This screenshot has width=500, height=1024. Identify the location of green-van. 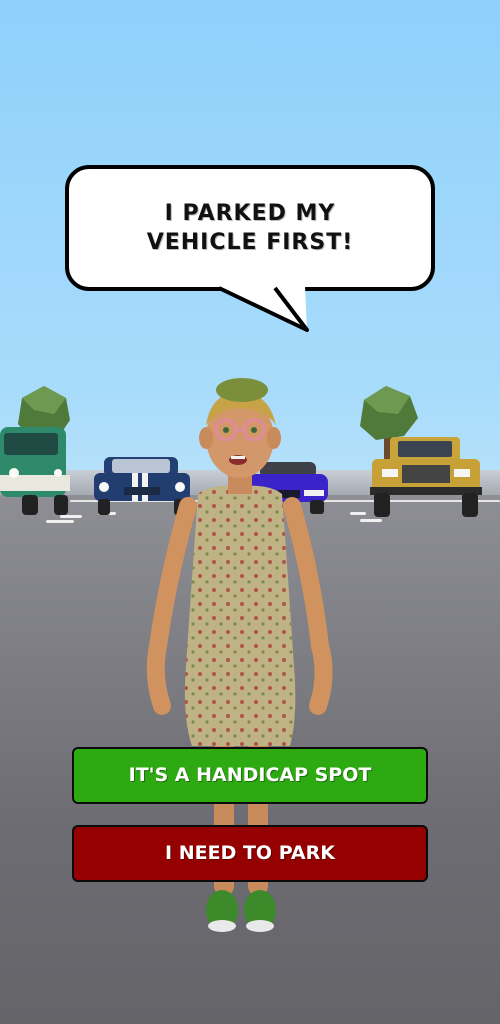
(35, 471).